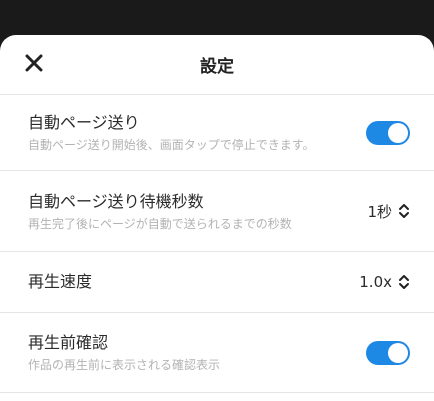  I want to click on preplay-confirm-toggle, so click(388, 352).